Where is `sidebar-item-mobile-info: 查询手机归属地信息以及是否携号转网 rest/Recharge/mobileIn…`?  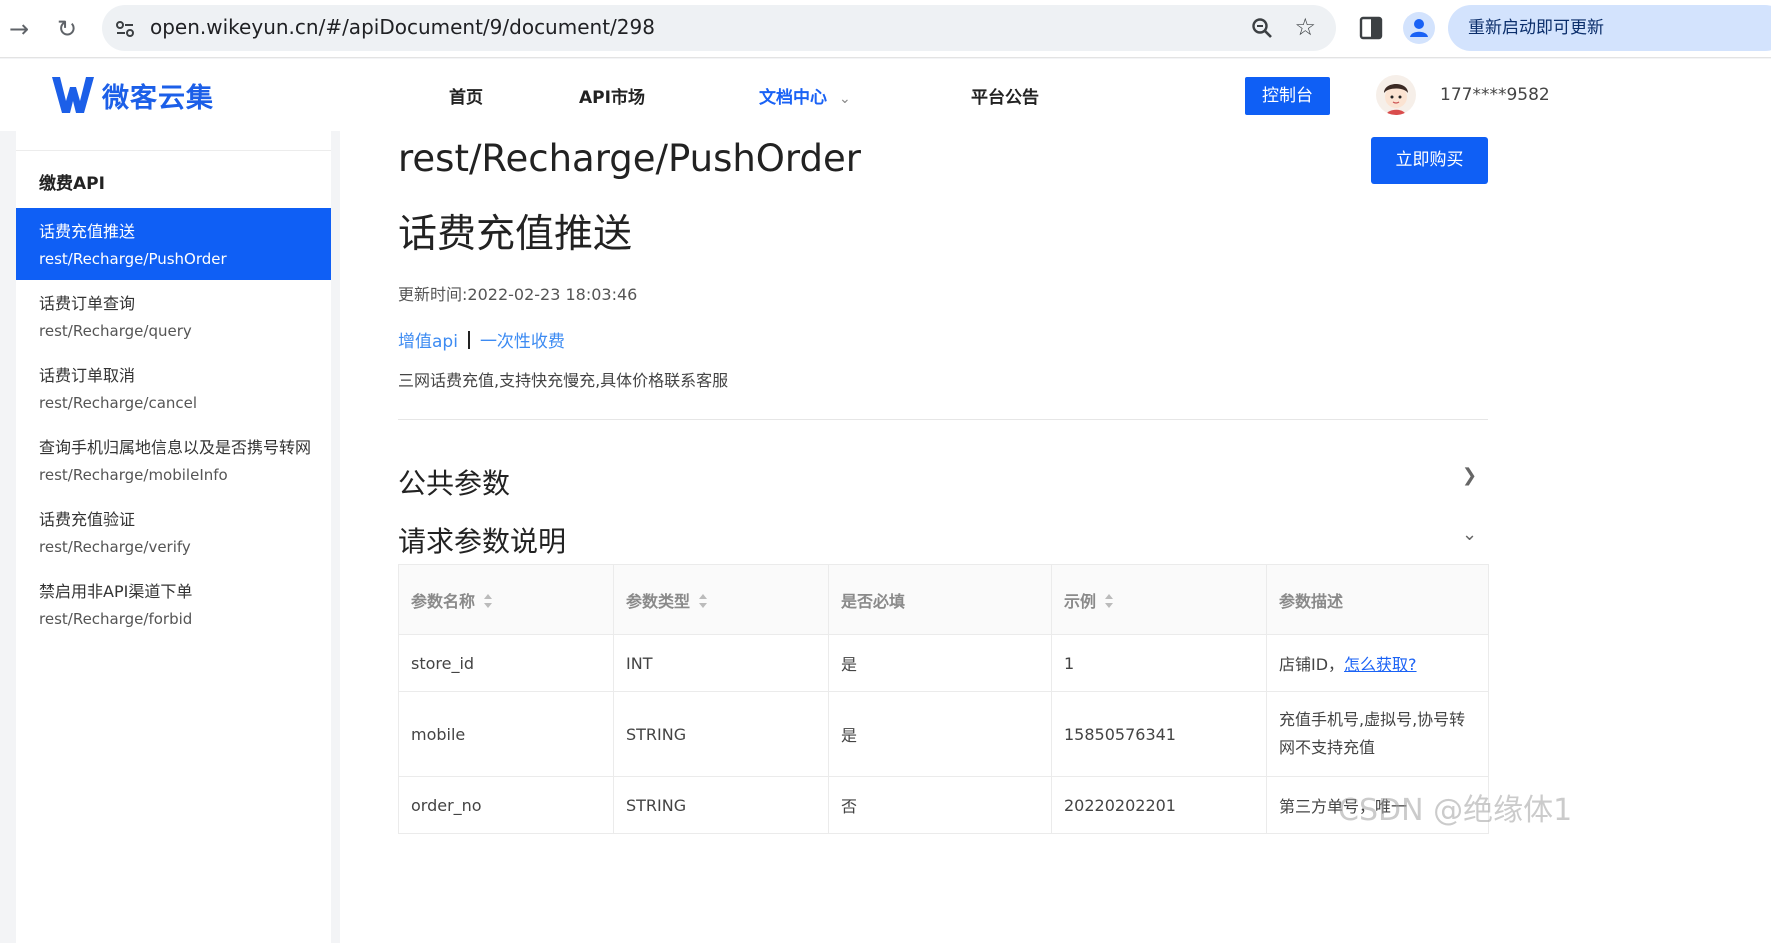 sidebar-item-mobile-info: 查询手机归属地信息以及是否携号转网 rest/Recharge/mobileIn… is located at coordinates (173, 460).